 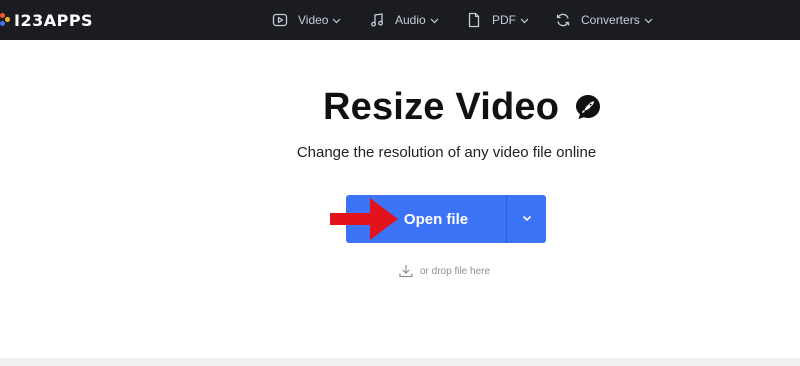 I want to click on convert-icon, so click(x=563, y=20).